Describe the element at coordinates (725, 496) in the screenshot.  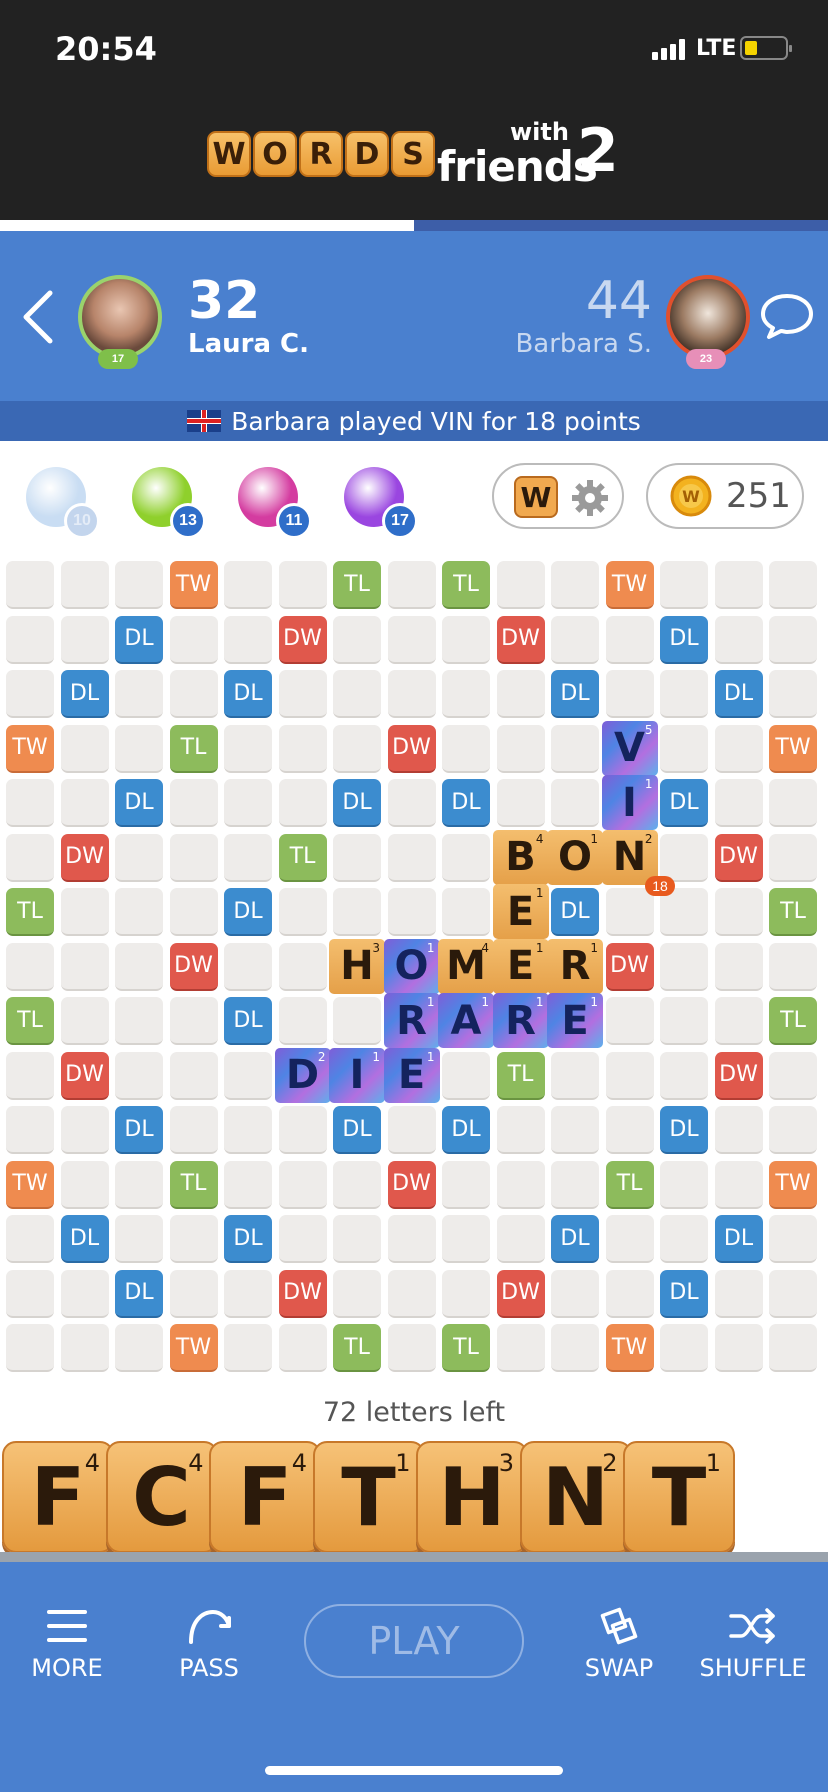
I see `coins-pill: W 251` at that location.